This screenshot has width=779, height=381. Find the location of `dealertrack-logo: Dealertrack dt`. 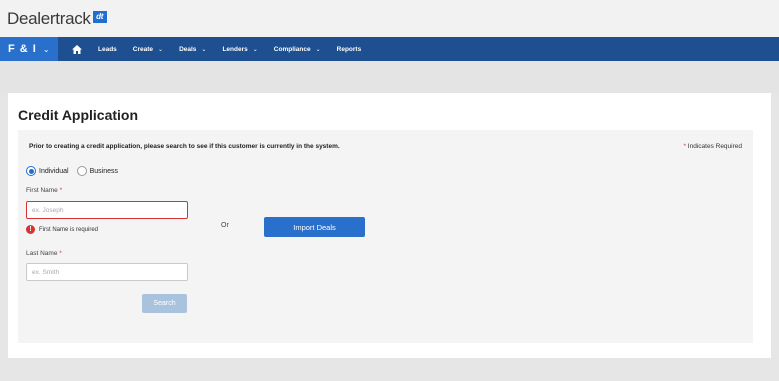

dealertrack-logo: Dealertrack dt is located at coordinates (57, 19).